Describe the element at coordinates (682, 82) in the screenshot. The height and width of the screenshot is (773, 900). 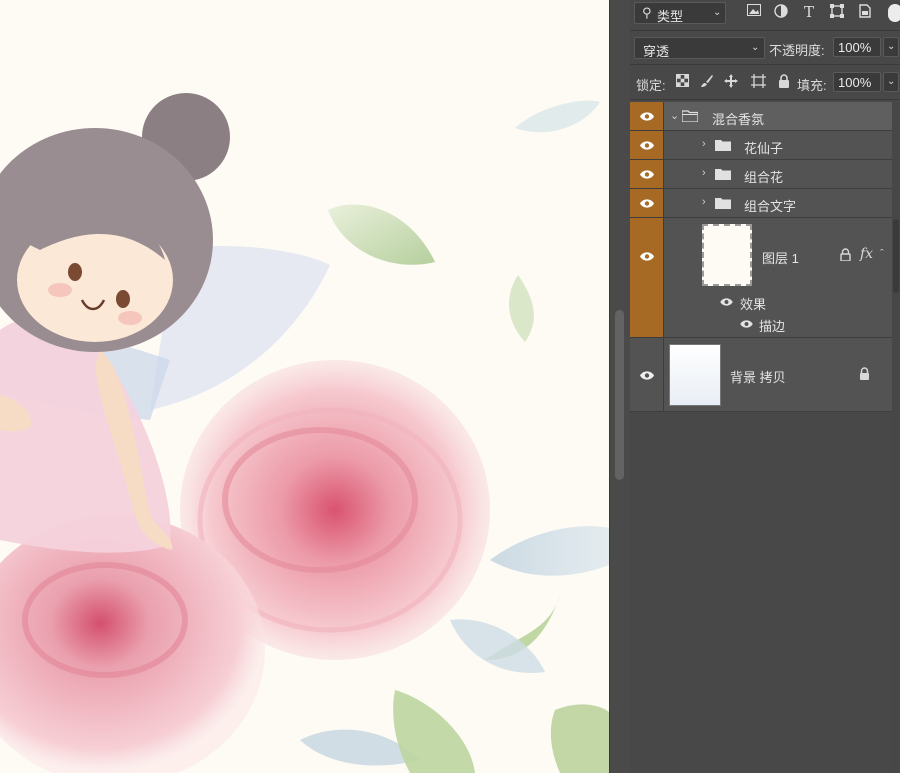
I see `lock-transparent-pixels-icon` at that location.